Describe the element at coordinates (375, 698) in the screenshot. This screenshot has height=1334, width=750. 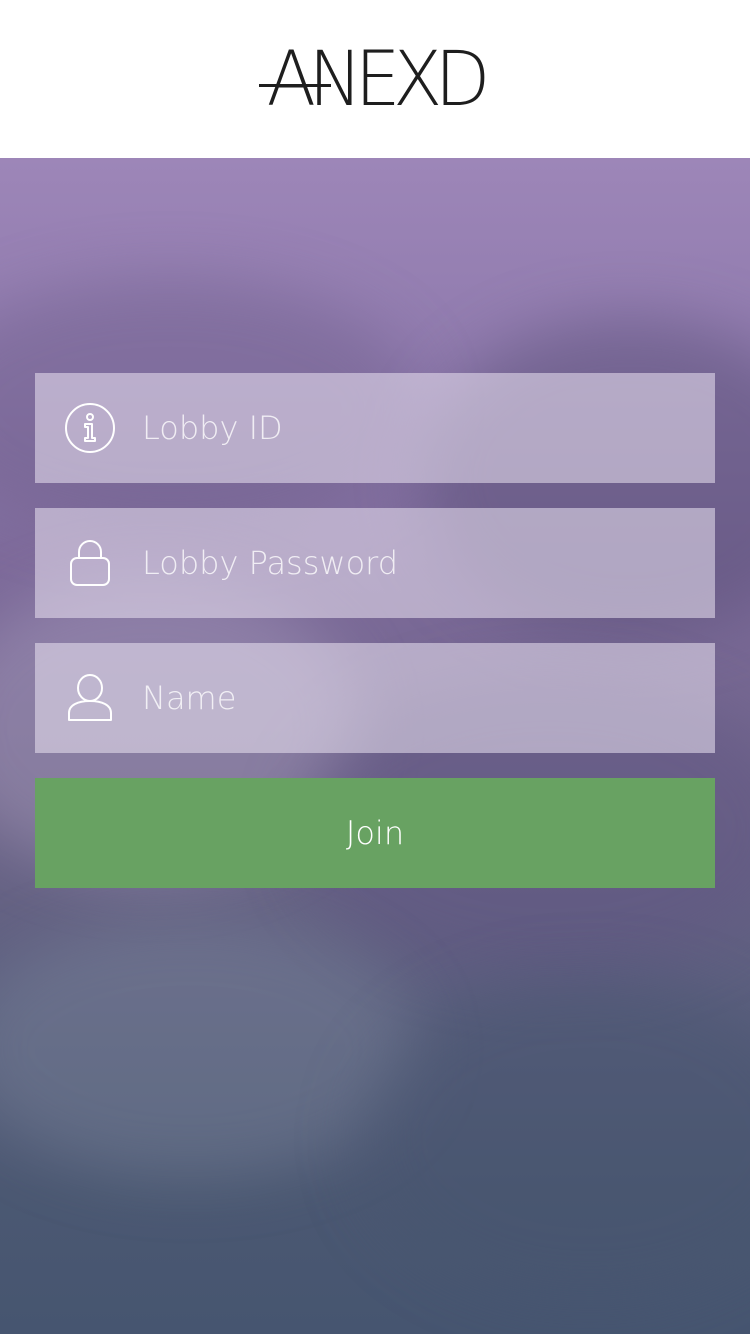
I see `name-field: Name` at that location.